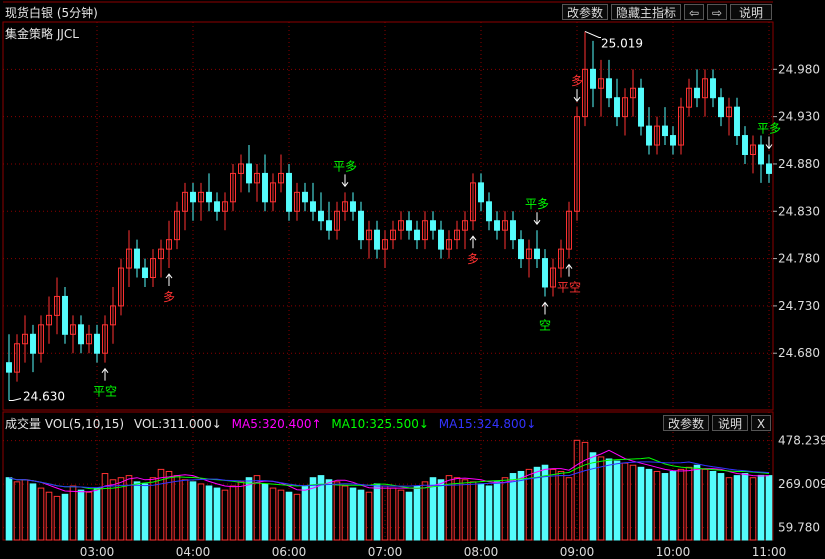  Describe the element at coordinates (646, 12) in the screenshot. I see `hide-indicator-button: 隐藏主指标` at that location.